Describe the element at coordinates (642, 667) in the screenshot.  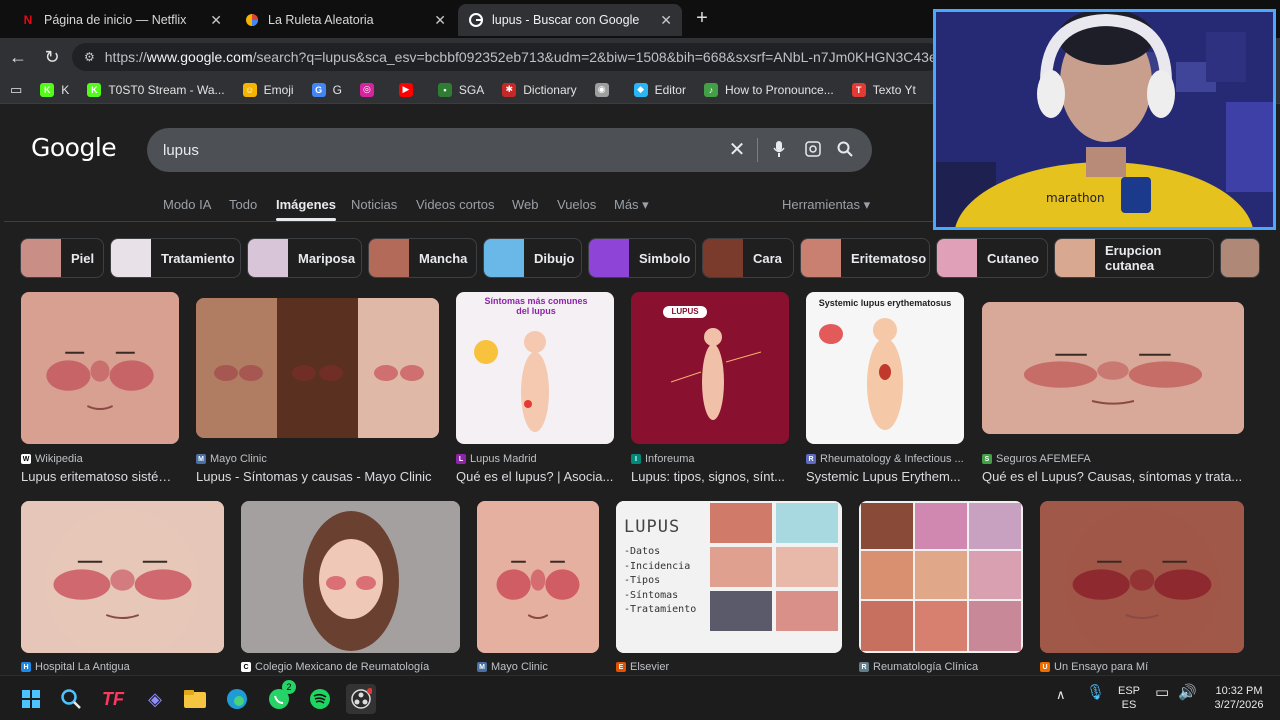
I see `result-source: E Elsevier` at that location.